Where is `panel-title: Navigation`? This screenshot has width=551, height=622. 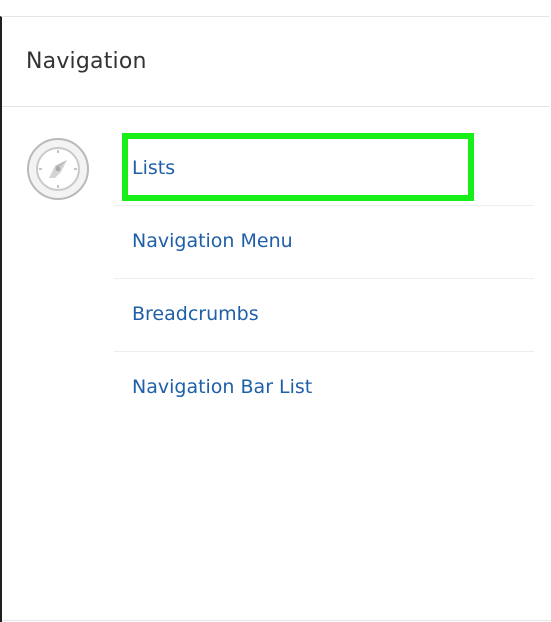
panel-title: Navigation is located at coordinates (86, 61).